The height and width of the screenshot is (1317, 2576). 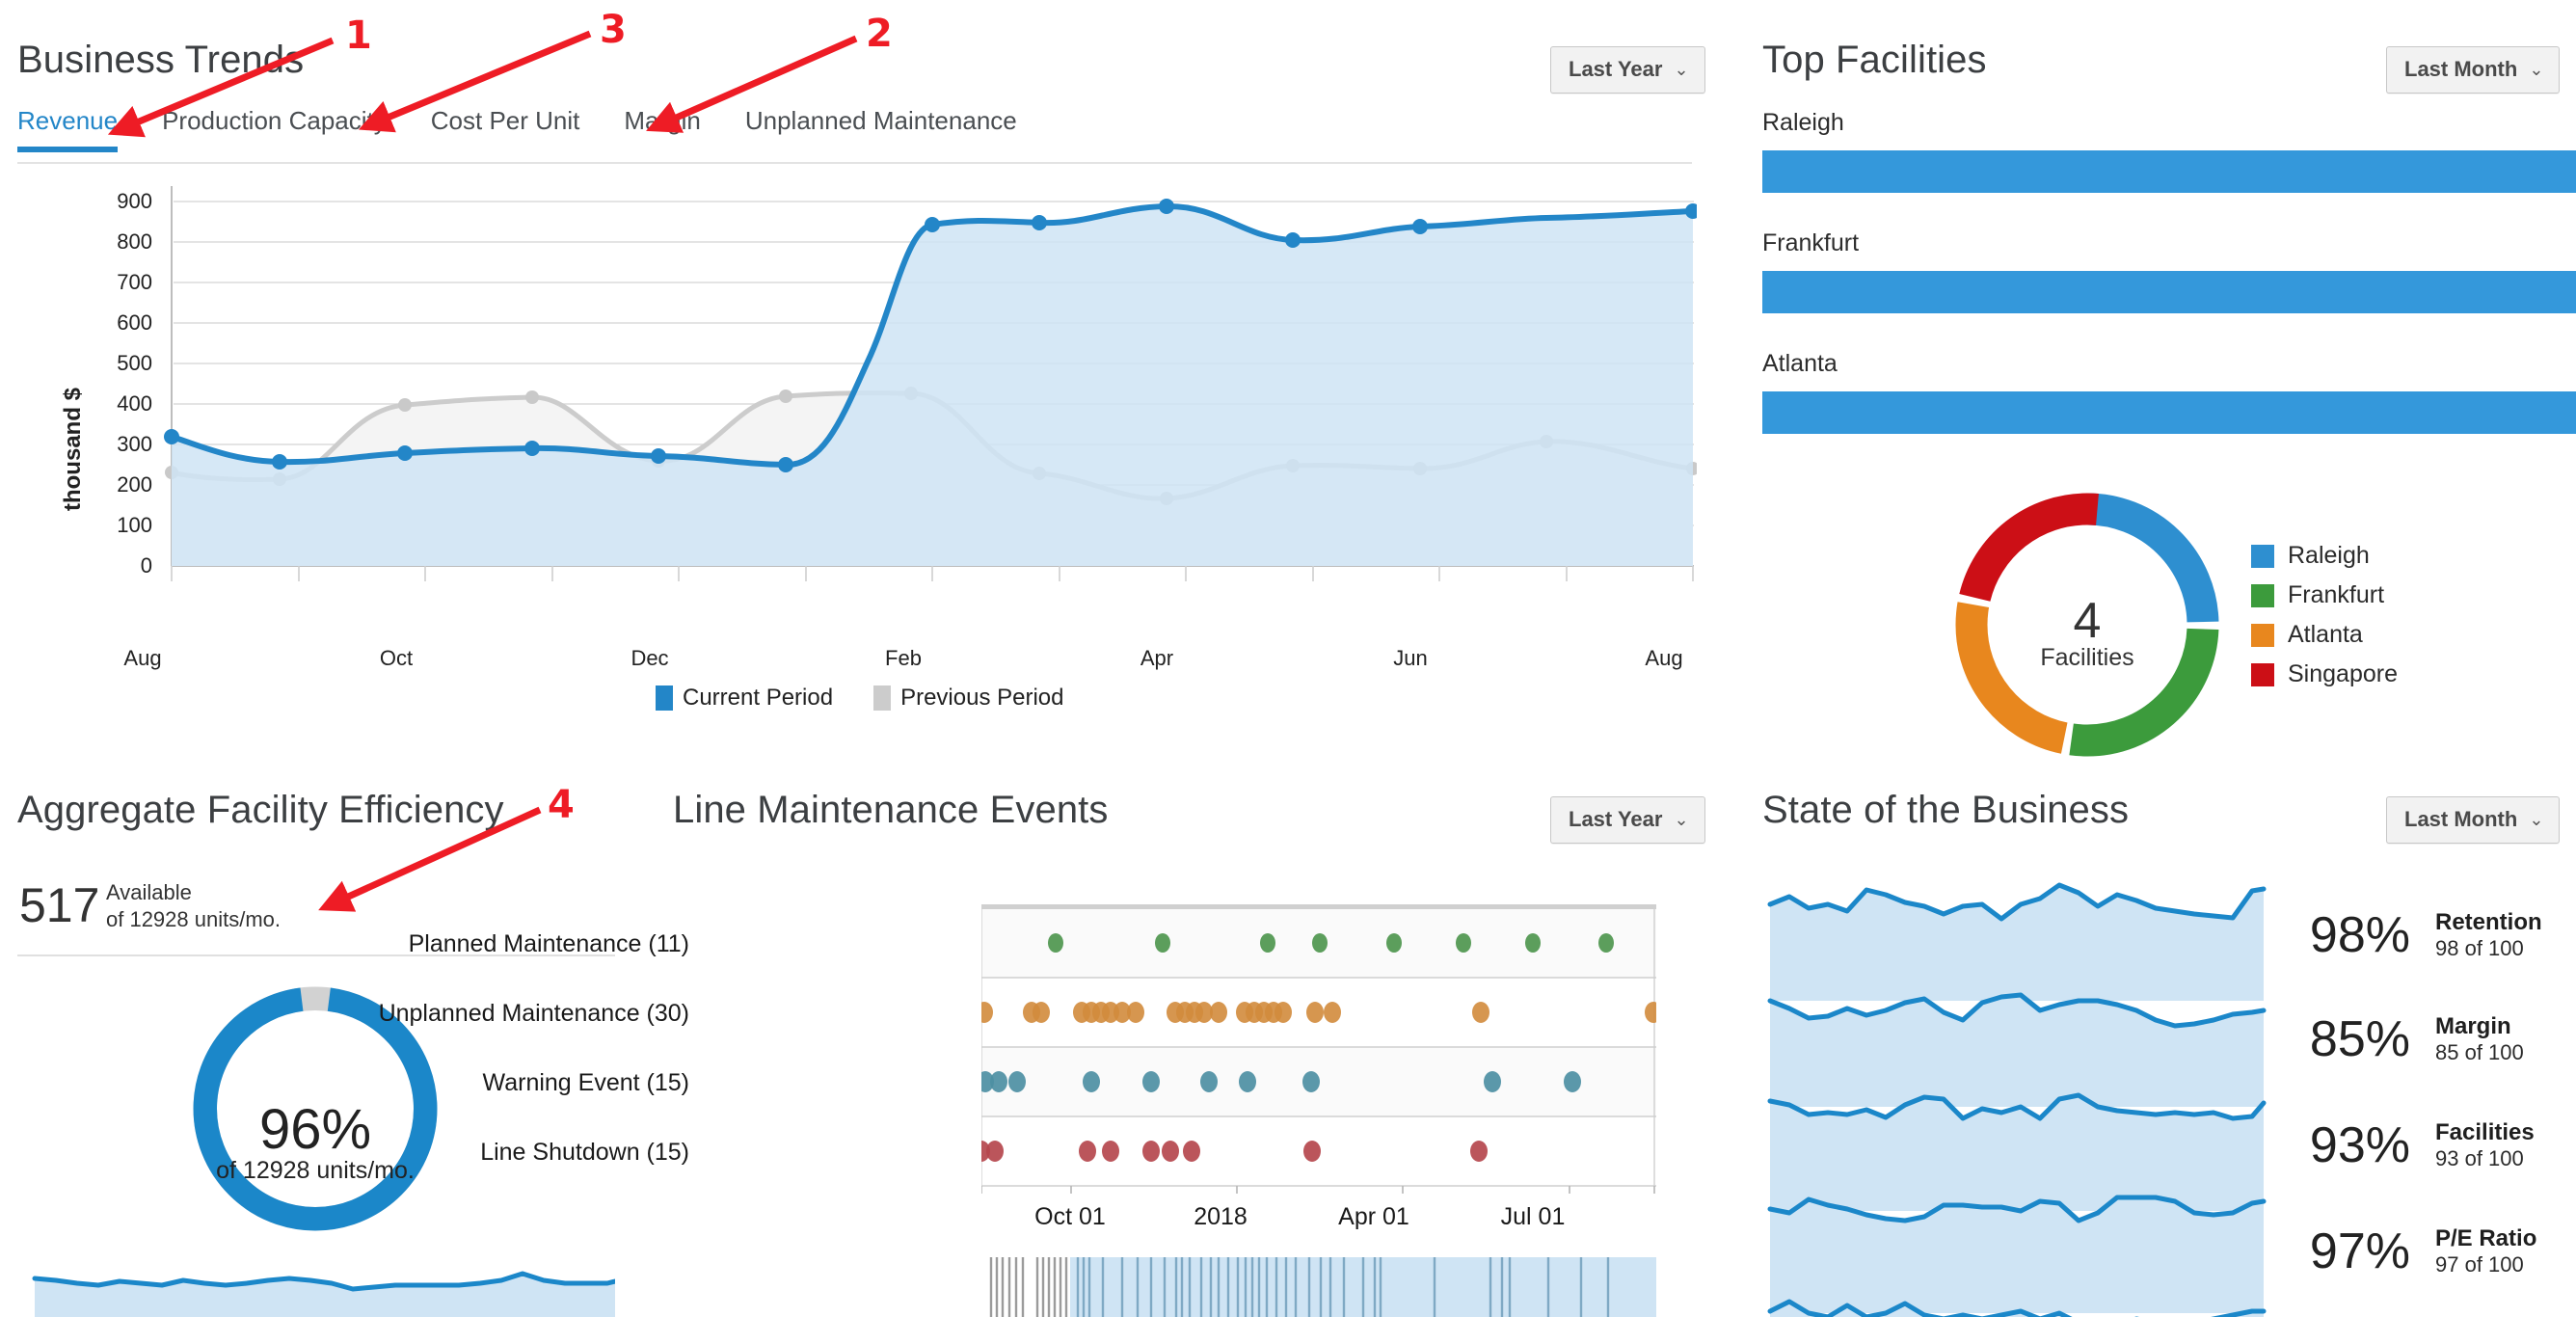 I want to click on facilities-donut-legend: Raleigh Frankfurt Atlanta Singapore, so click(x=2325, y=621).